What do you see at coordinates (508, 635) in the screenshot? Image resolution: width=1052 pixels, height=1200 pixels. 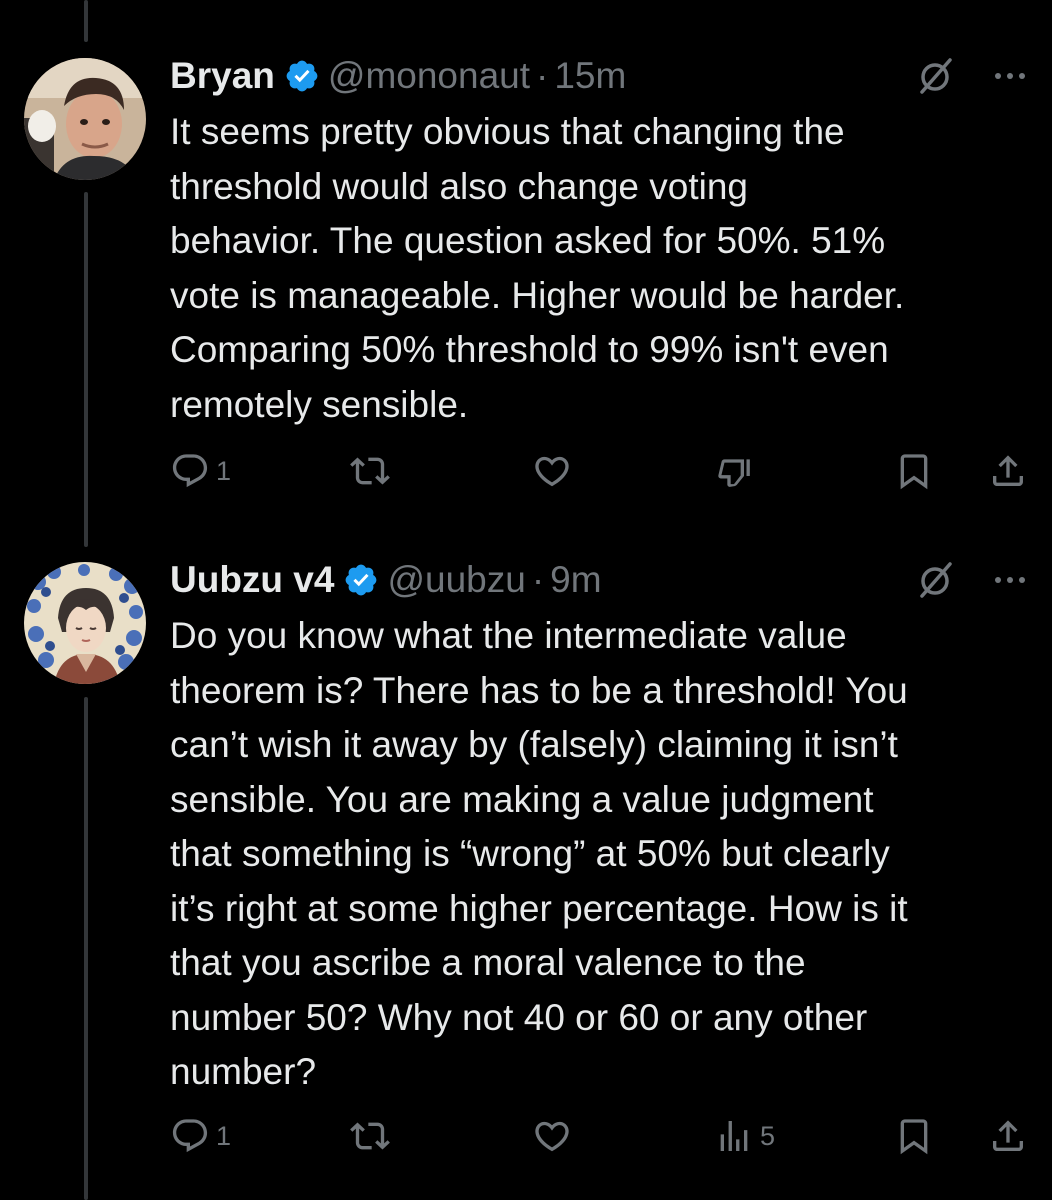 I see `tweet-text-line: Do you know what the intermediate value` at bounding box center [508, 635].